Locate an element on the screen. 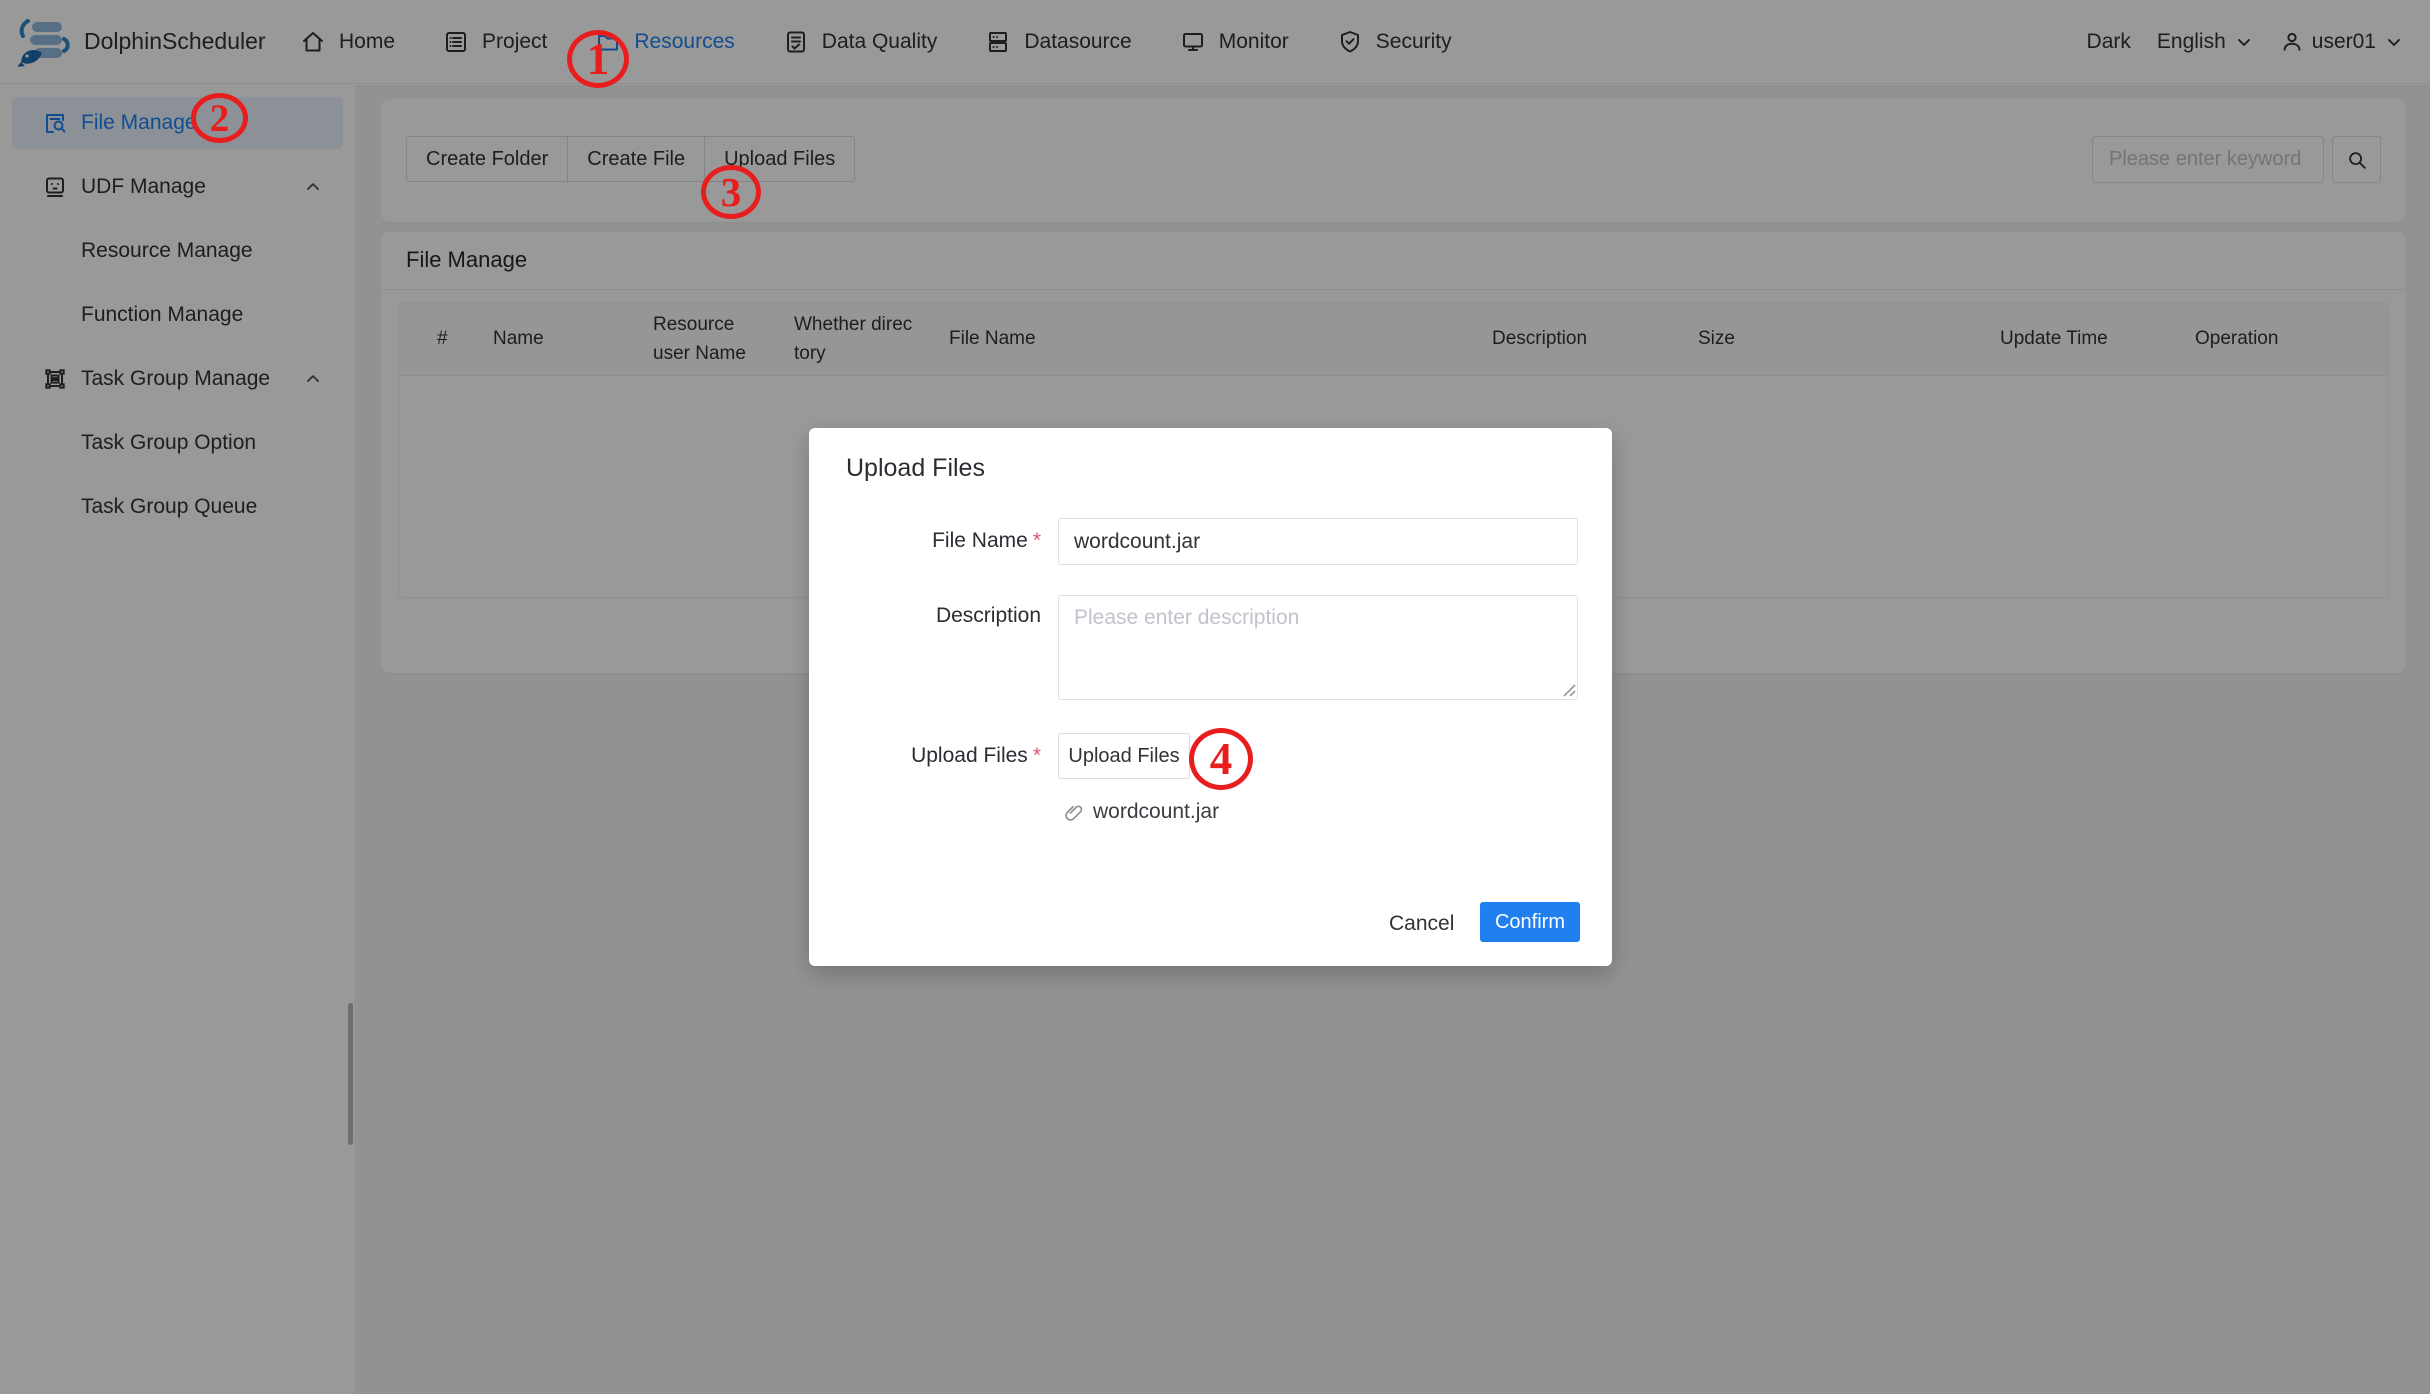 Image resolution: width=2430 pixels, height=1394 pixels. paperclip-icon is located at coordinates (1073, 812).